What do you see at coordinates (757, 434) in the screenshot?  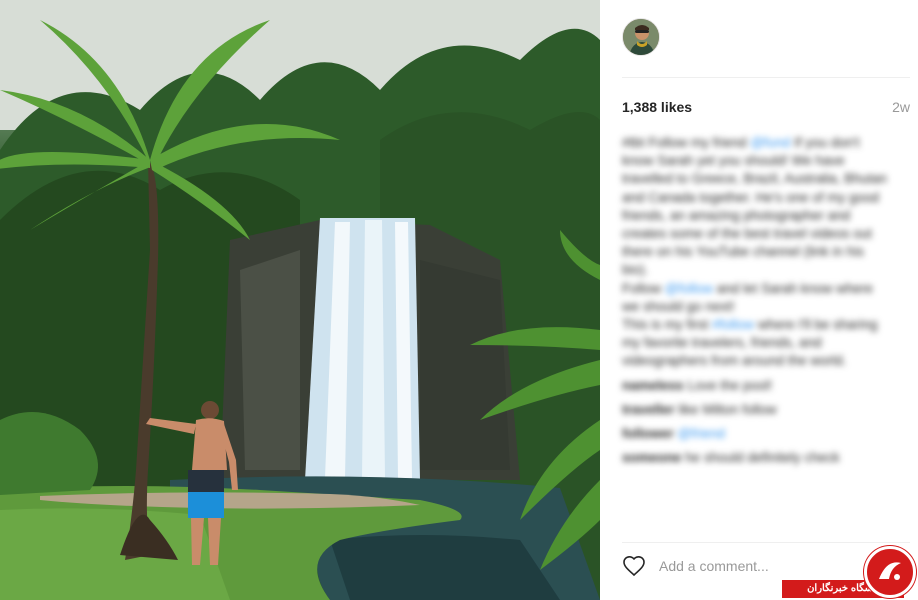 I see `comment: follower @friend` at bounding box center [757, 434].